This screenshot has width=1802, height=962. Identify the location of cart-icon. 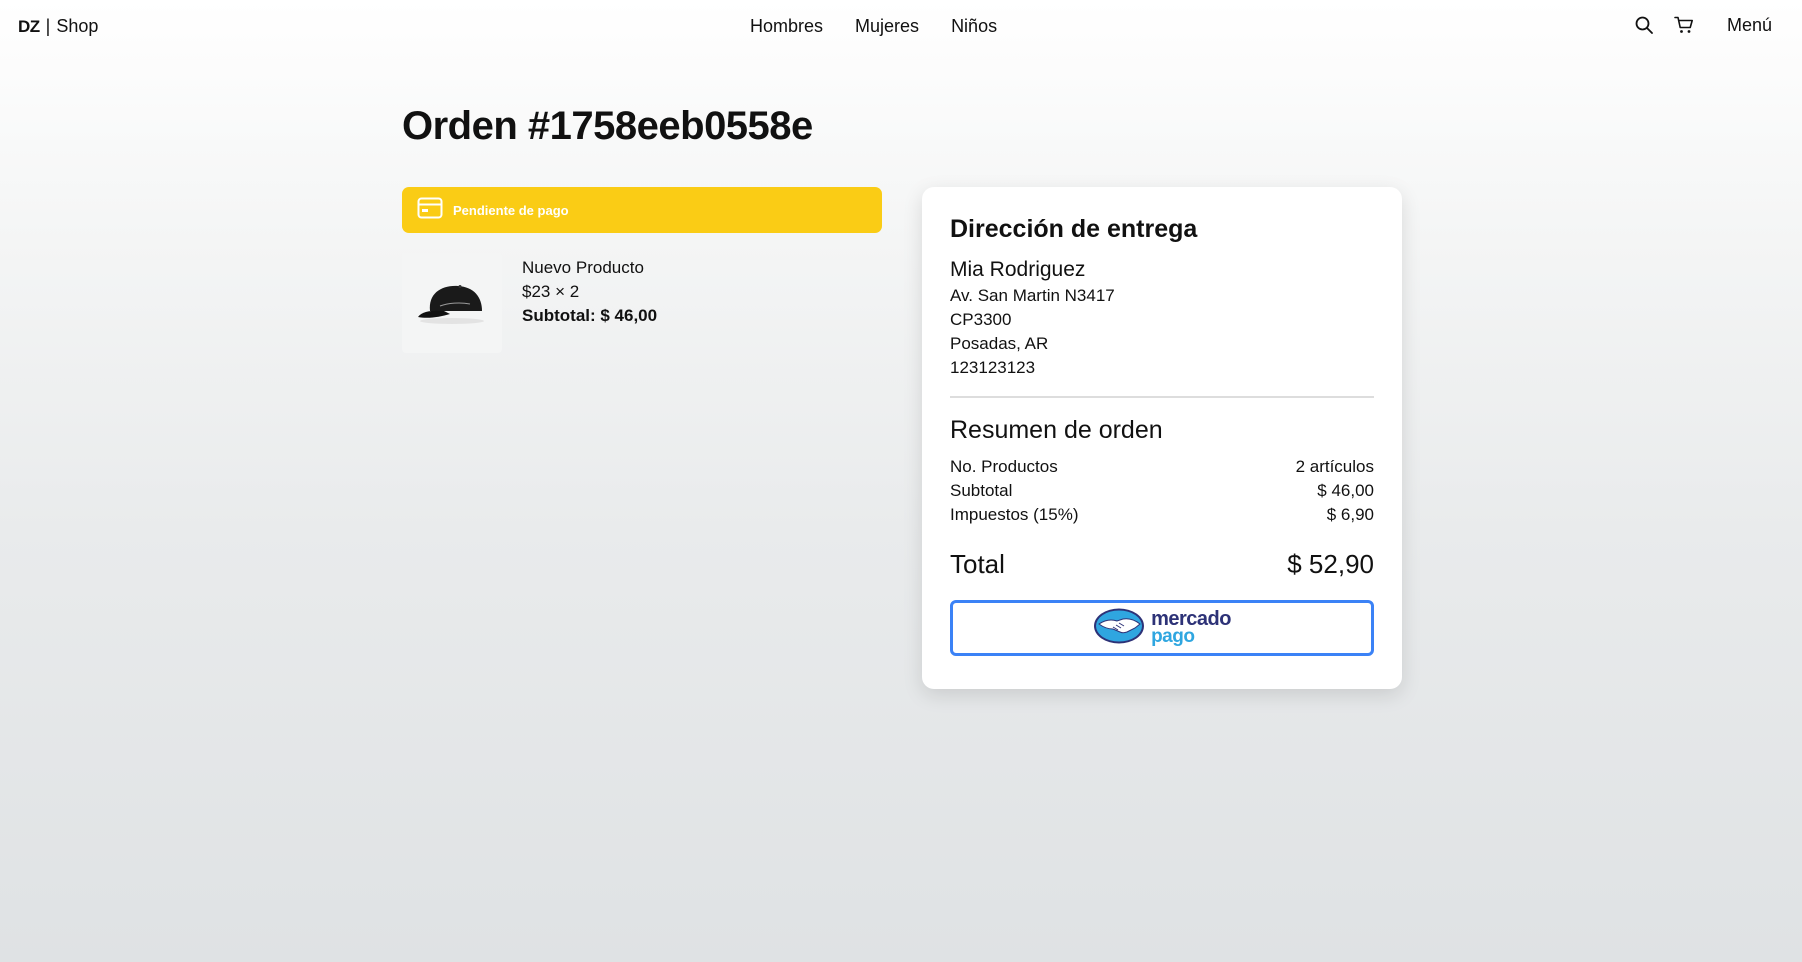
(1684, 25).